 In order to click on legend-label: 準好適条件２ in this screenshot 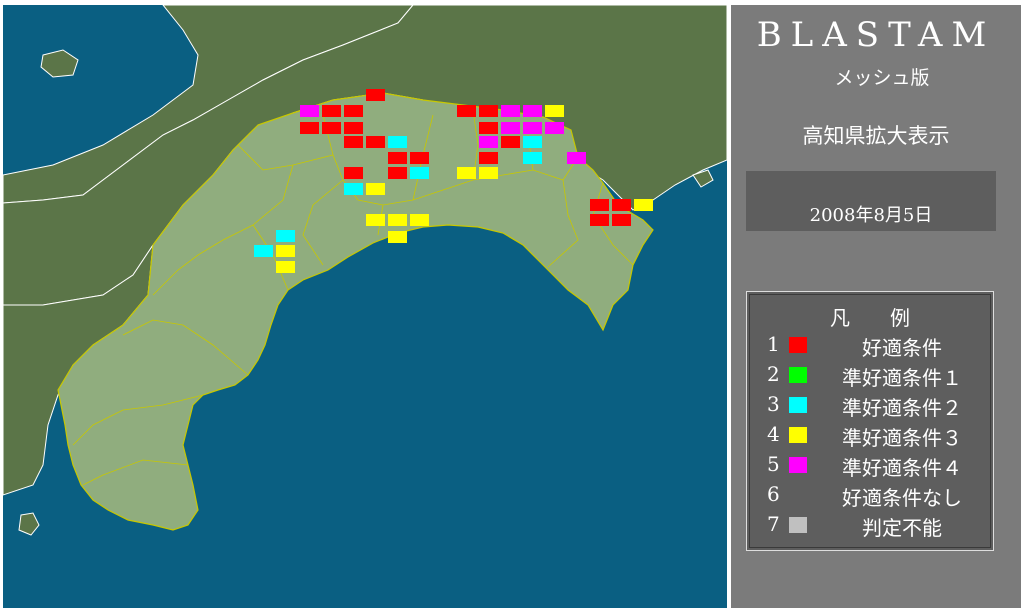, I will do `click(902, 408)`.